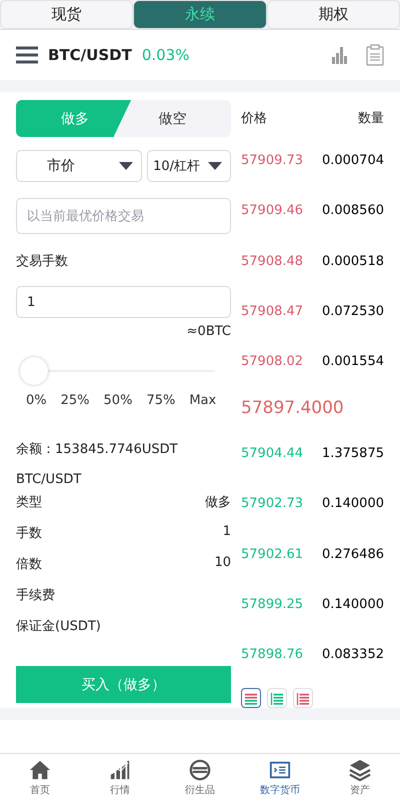 Image resolution: width=400 pixels, height=800 pixels. I want to click on exchange-icon, so click(200, 770).